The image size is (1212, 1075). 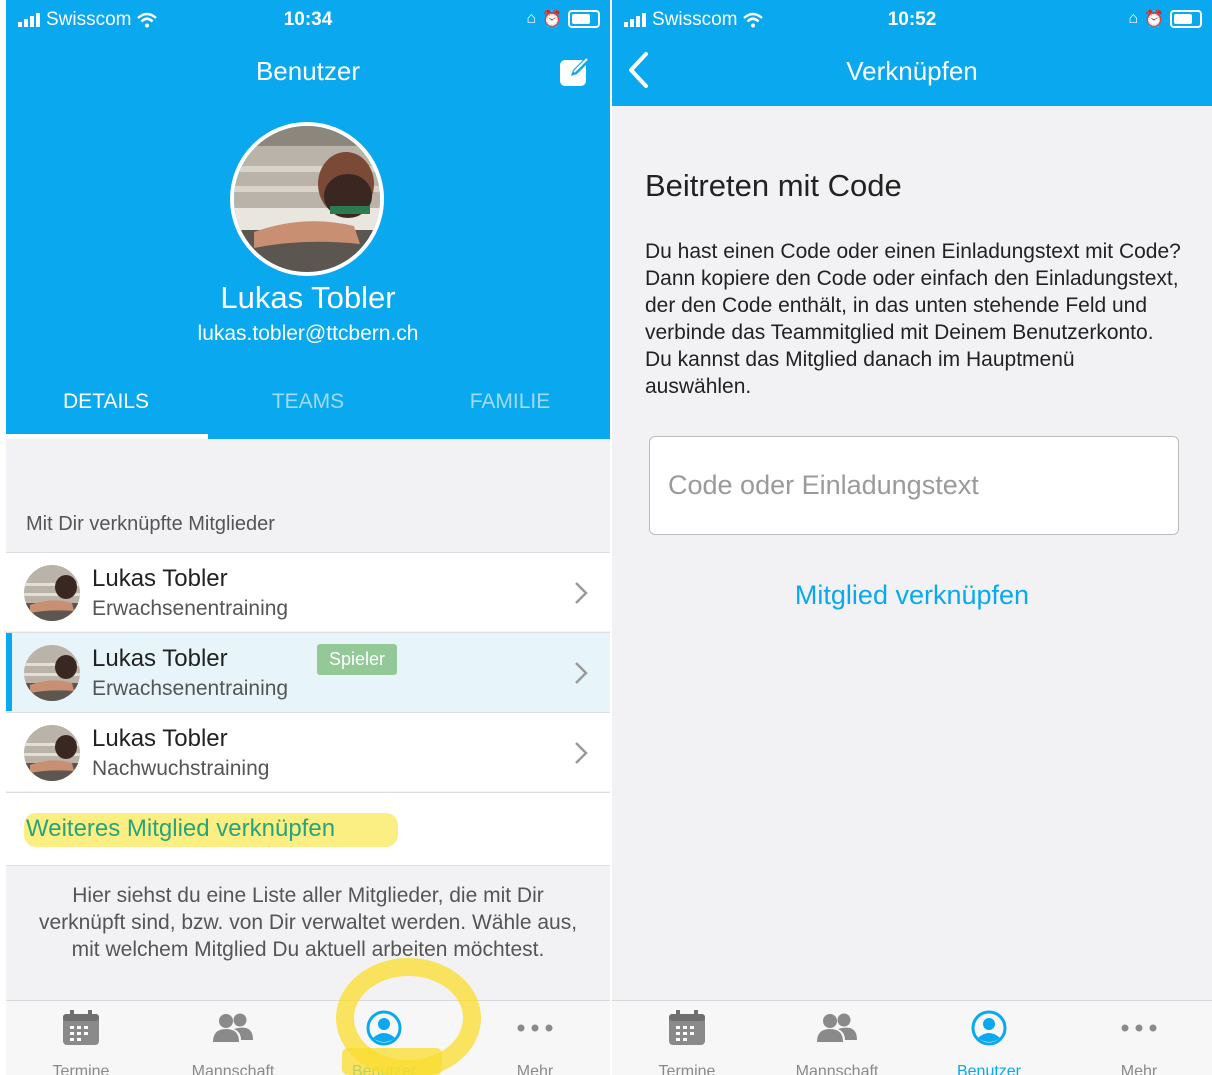 I want to click on link-more-row: Weiteres Mitglied verknüpfen, so click(x=308, y=829).